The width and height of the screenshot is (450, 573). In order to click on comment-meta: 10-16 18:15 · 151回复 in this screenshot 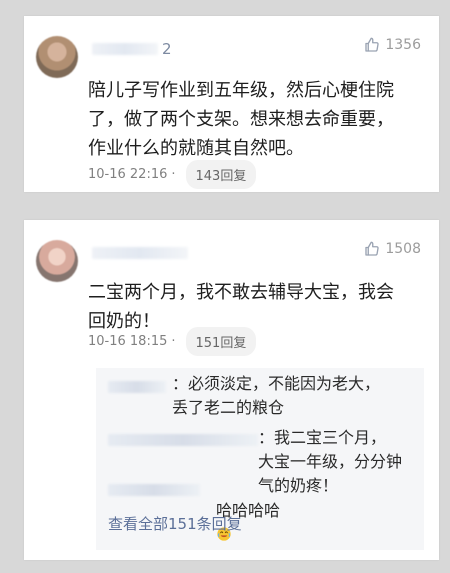, I will do `click(172, 341)`.